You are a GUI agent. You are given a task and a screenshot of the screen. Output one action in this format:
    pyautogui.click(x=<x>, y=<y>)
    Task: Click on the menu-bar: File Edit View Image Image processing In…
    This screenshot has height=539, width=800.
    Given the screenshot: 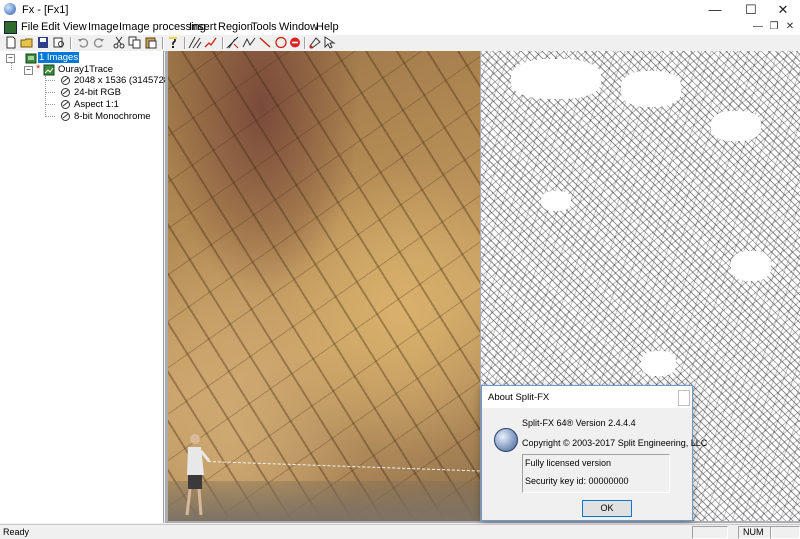 What is the action you would take?
    pyautogui.click(x=400, y=27)
    